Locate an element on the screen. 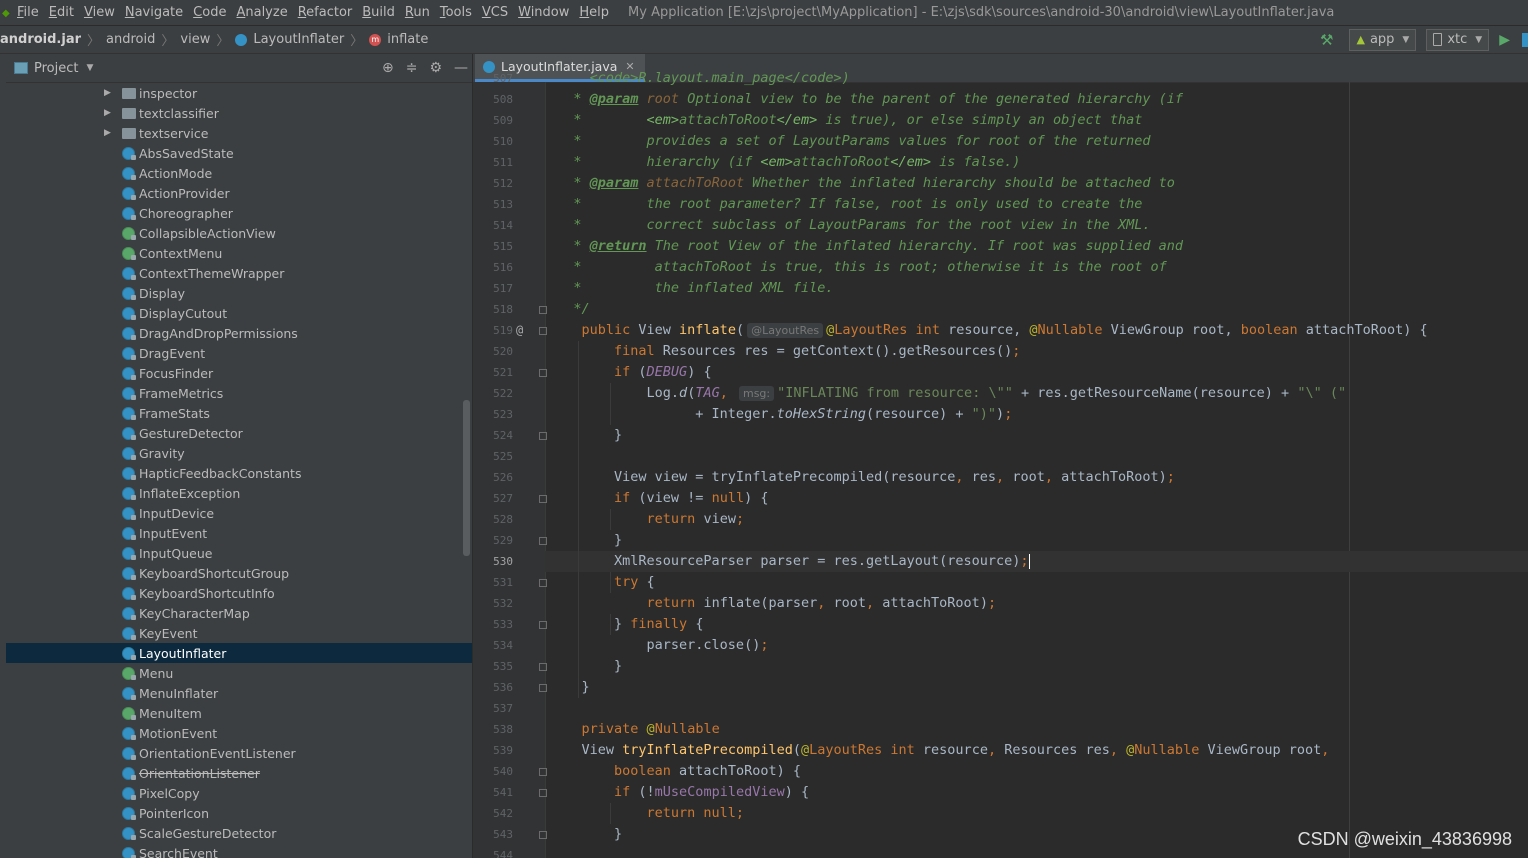 The width and height of the screenshot is (1528, 858). breadcrumb-package-view: view is located at coordinates (195, 39).